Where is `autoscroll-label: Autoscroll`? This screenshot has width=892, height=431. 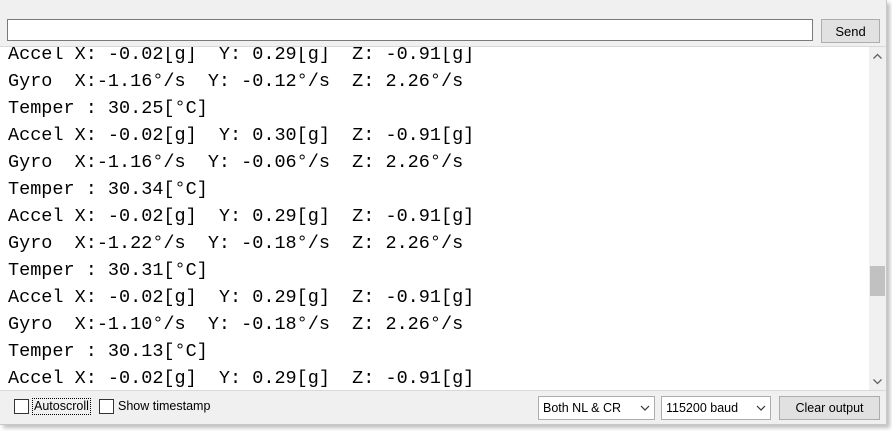
autoscroll-label: Autoscroll is located at coordinates (61, 406).